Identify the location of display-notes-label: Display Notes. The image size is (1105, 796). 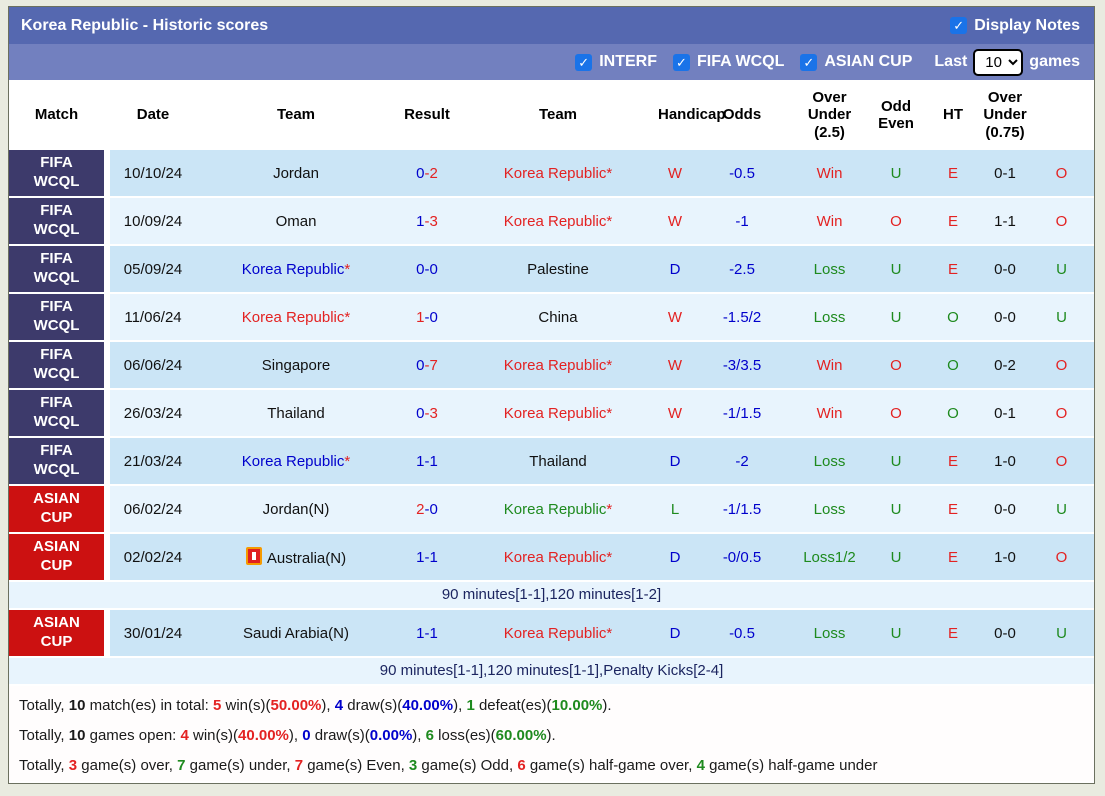
(1027, 25).